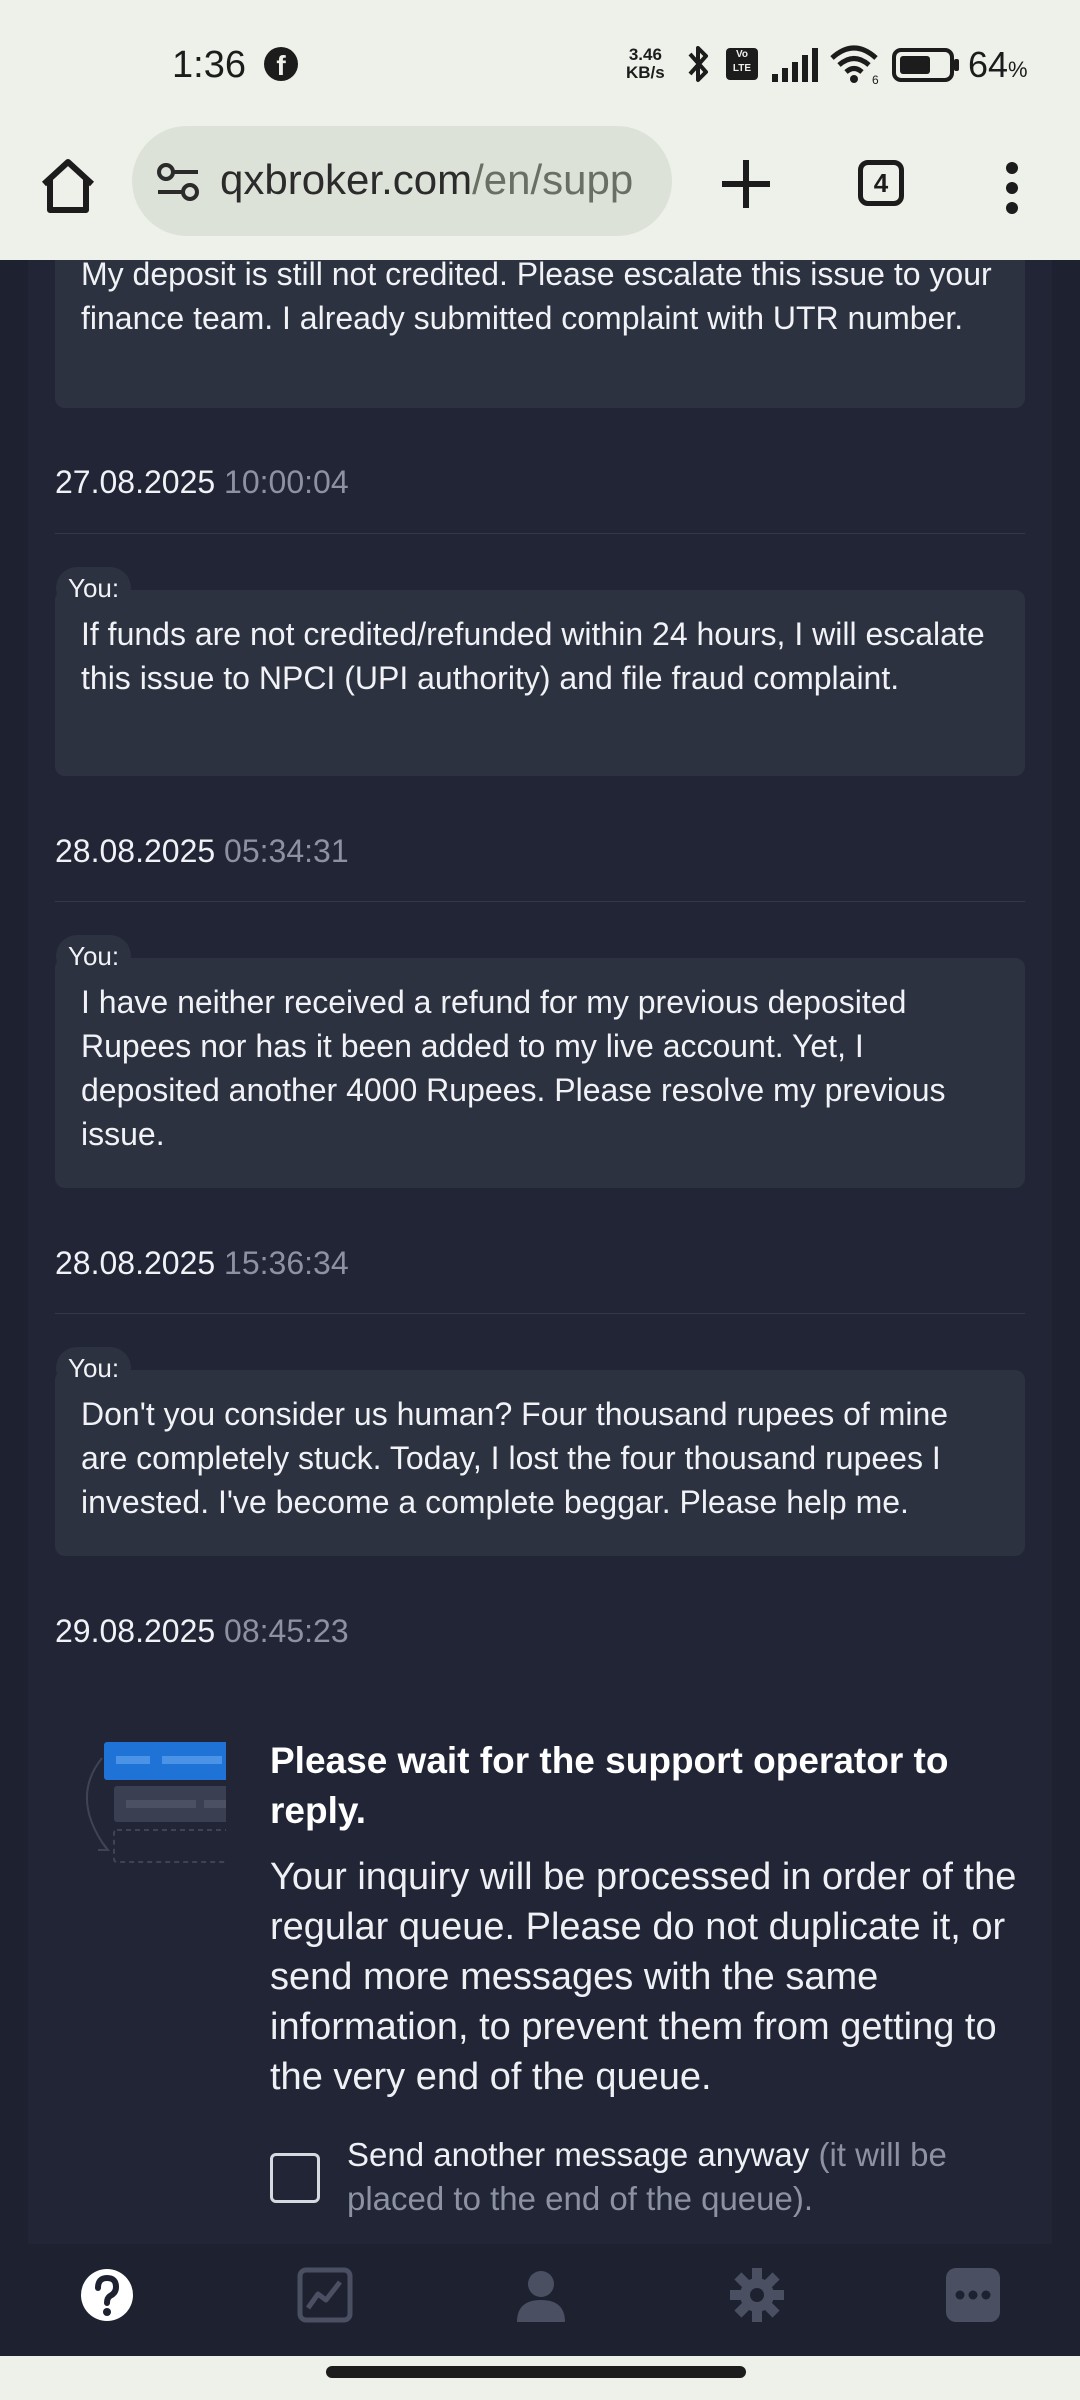 The image size is (1080, 2400). Describe the element at coordinates (155, 1802) in the screenshot. I see `queue-illustration-icon` at that location.